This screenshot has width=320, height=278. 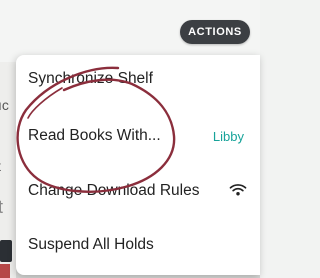 I want to click on menu-item-label: Synchronize Shelf, so click(x=90, y=78).